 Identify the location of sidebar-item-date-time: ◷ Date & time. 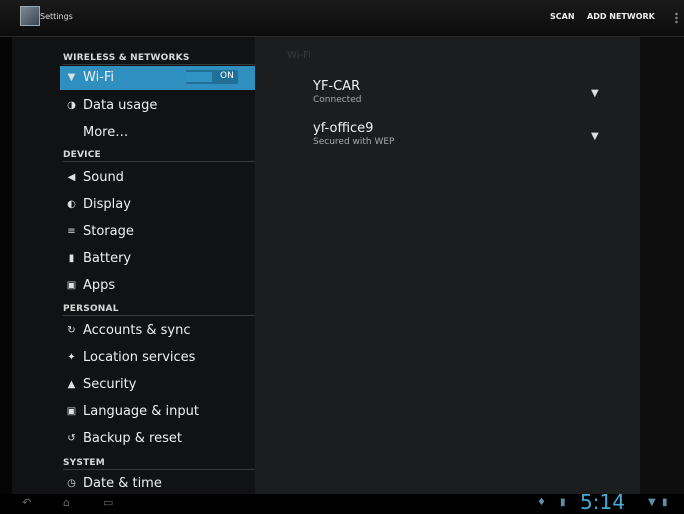
(157, 483).